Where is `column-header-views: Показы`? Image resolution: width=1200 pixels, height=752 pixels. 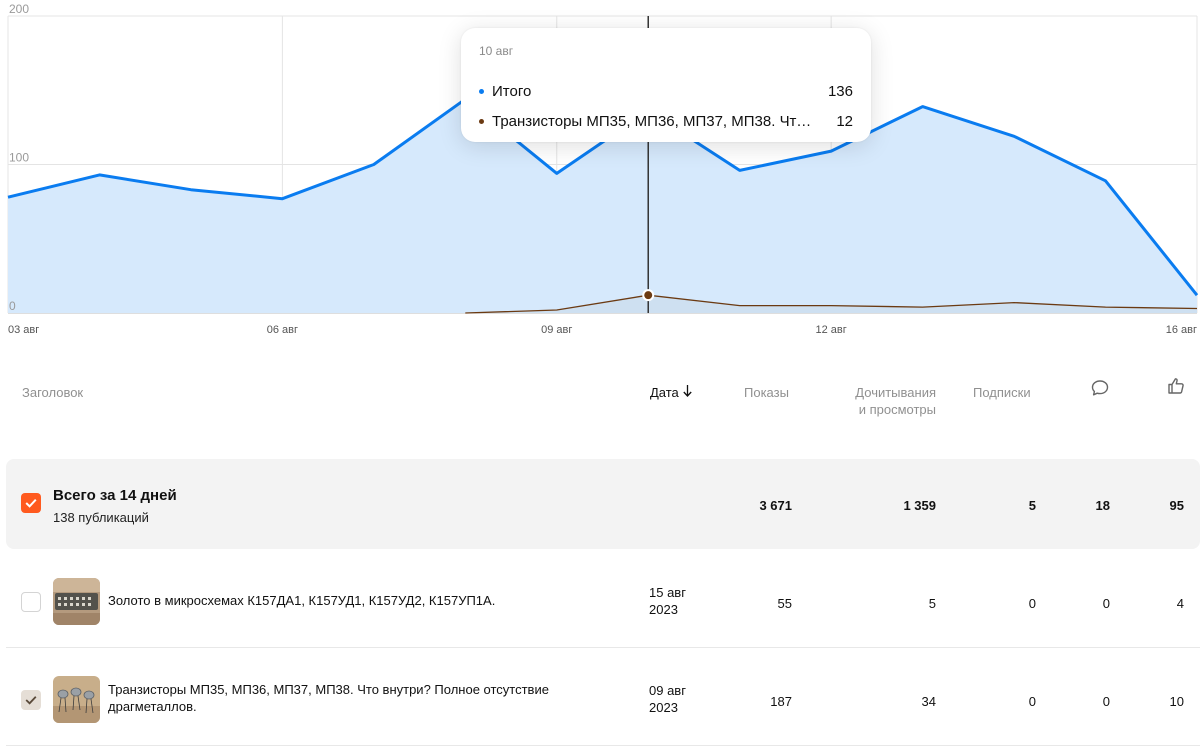 column-header-views: Показы is located at coordinates (766, 392).